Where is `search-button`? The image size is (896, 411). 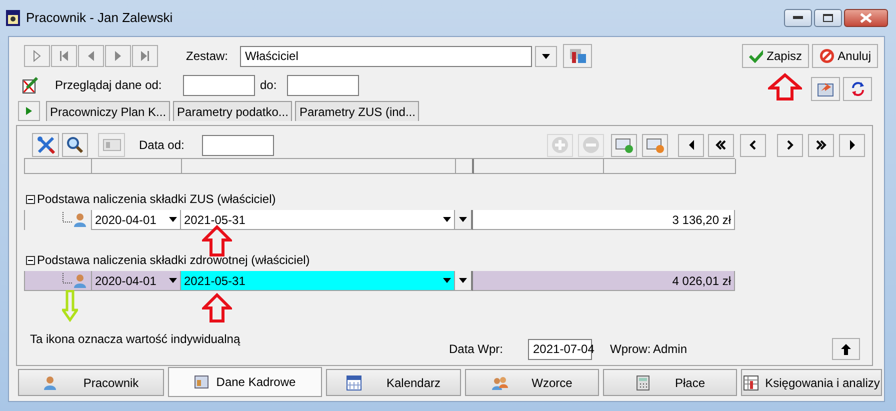
search-button is located at coordinates (75, 145).